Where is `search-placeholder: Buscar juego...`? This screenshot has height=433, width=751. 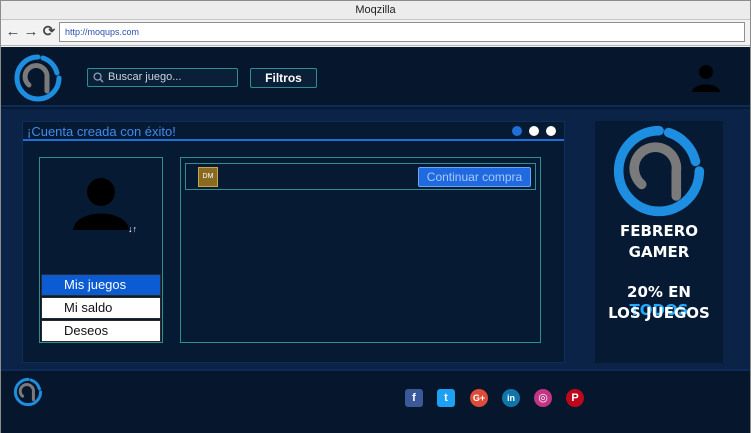
search-placeholder: Buscar juego... is located at coordinates (145, 77).